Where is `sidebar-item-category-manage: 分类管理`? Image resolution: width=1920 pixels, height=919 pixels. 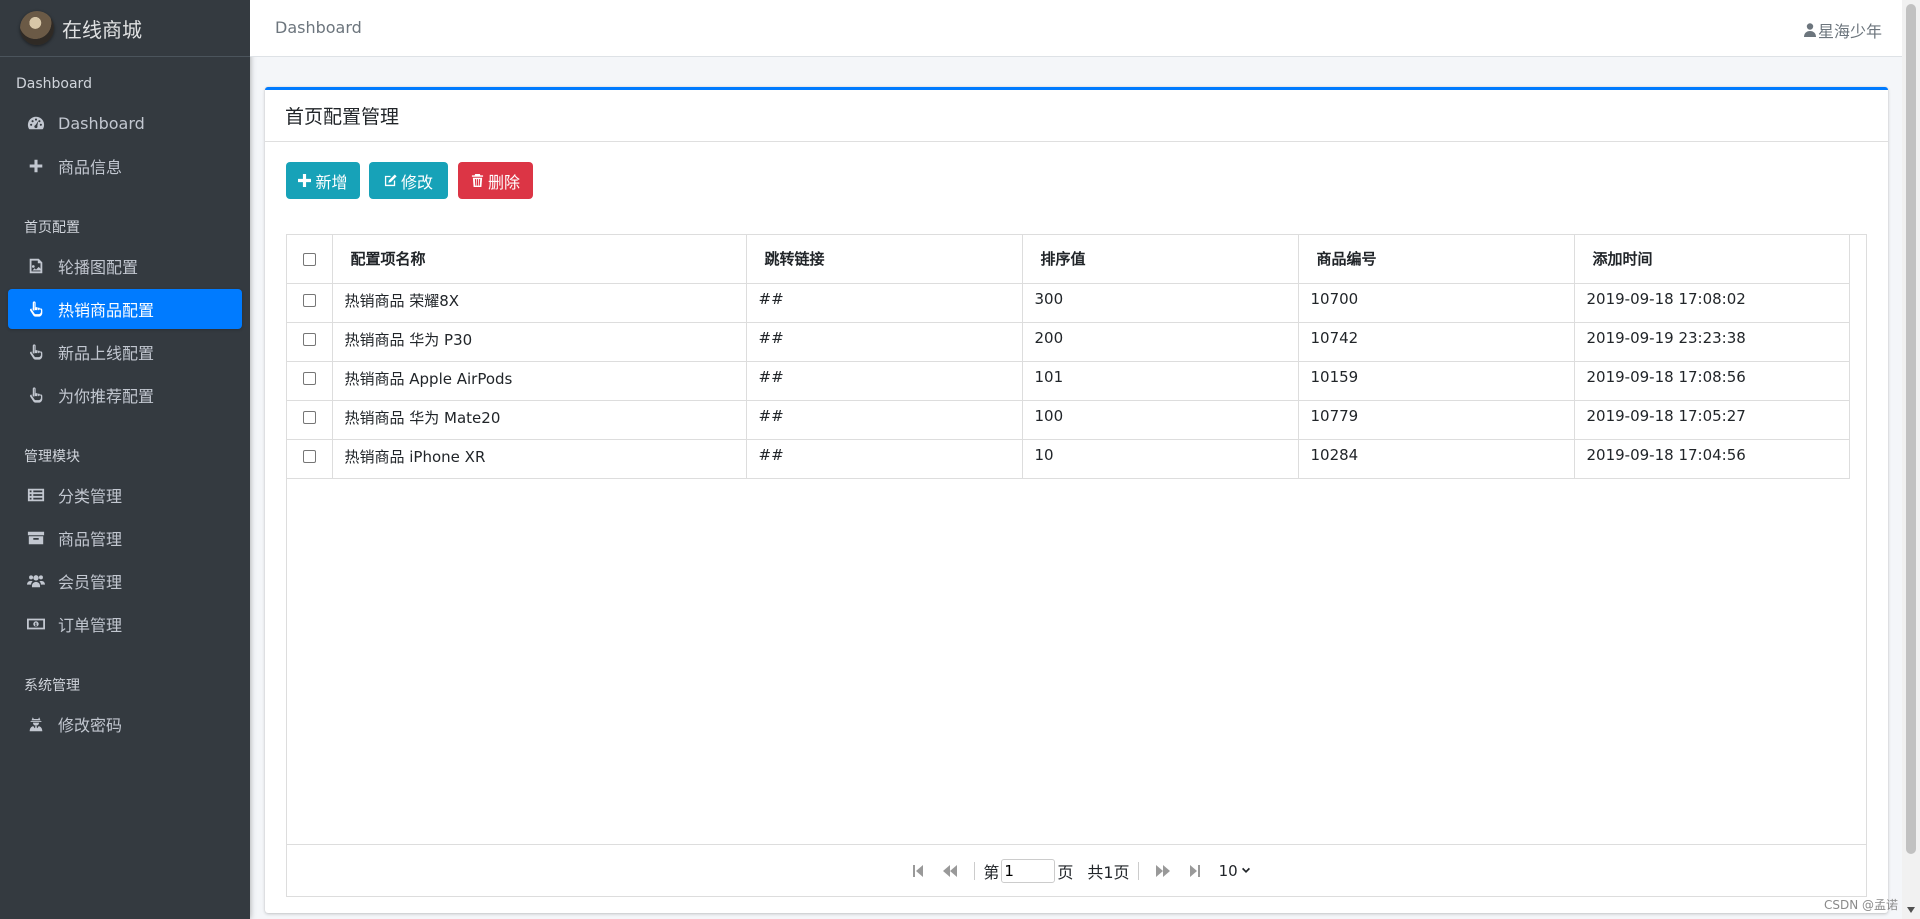 sidebar-item-category-manage: 分类管理 is located at coordinates (125, 495).